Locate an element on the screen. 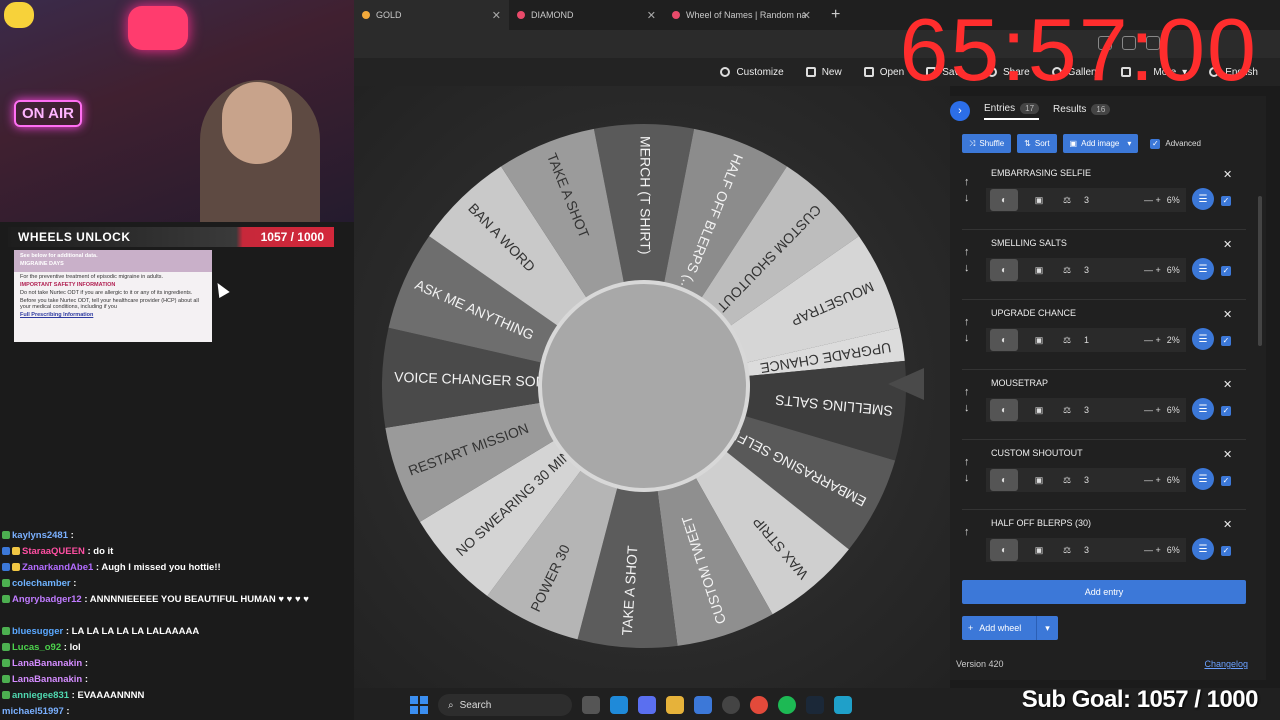  add-image-button: ▣ Add image ▾ is located at coordinates (1100, 143).